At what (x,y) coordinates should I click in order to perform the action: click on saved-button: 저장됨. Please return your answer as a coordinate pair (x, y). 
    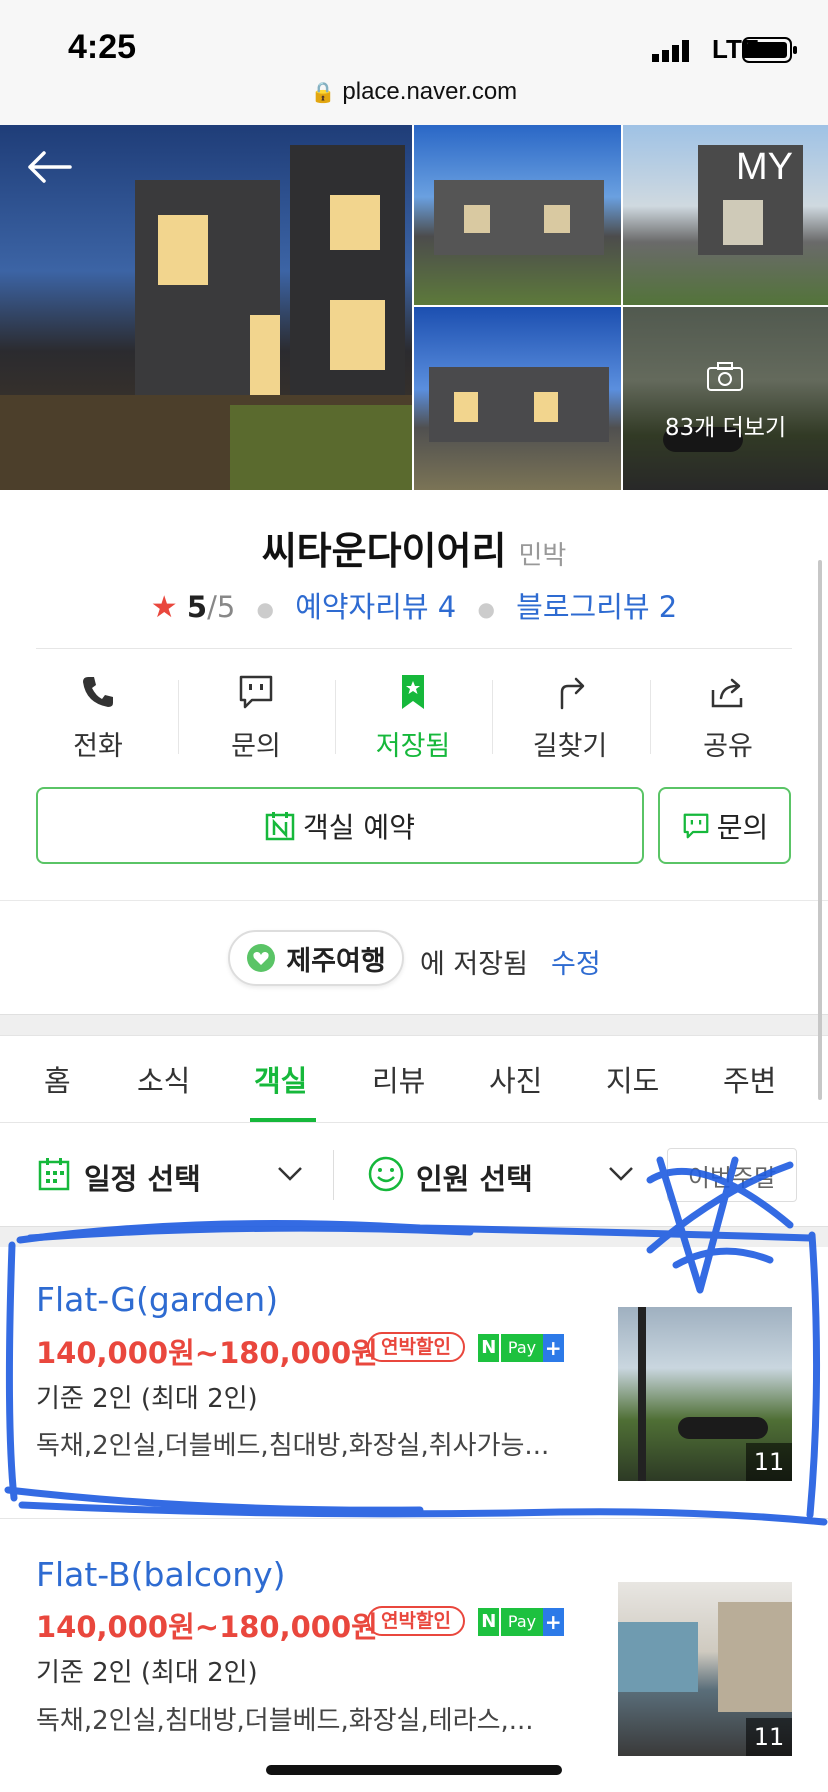
    Looking at the image, I should click on (413, 722).